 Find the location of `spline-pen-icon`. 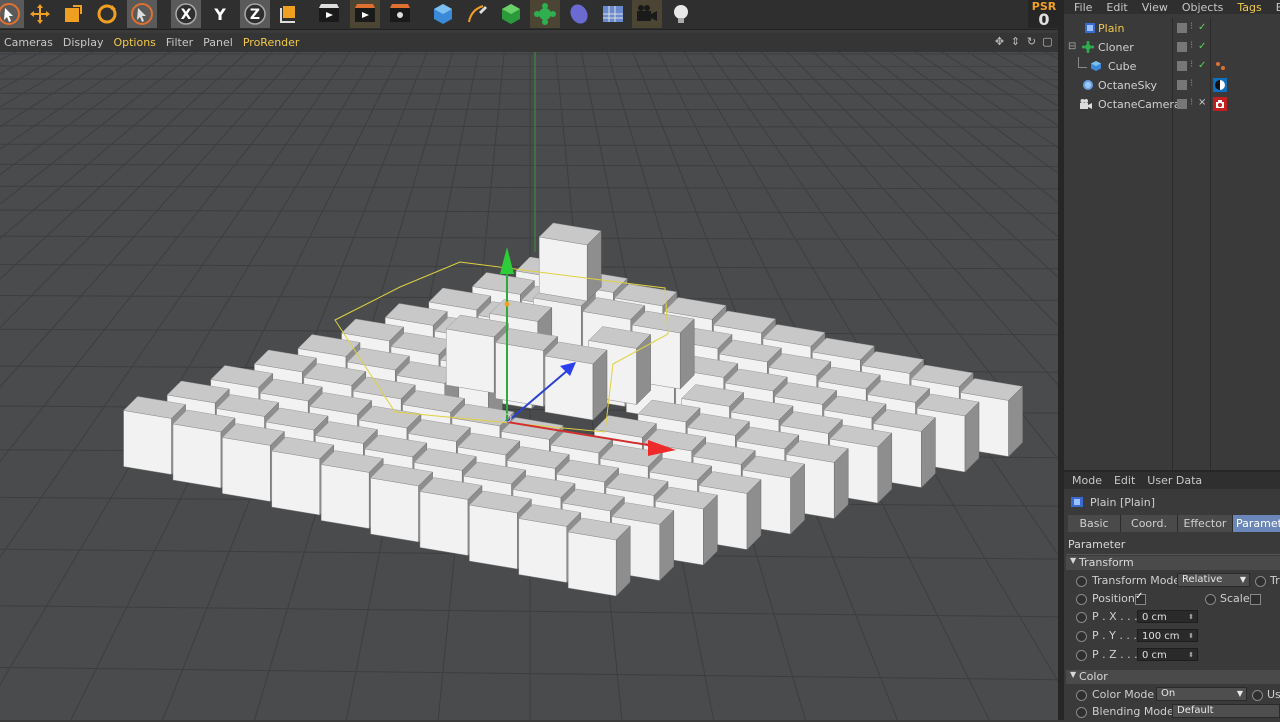

spline-pen-icon is located at coordinates (477, 14).